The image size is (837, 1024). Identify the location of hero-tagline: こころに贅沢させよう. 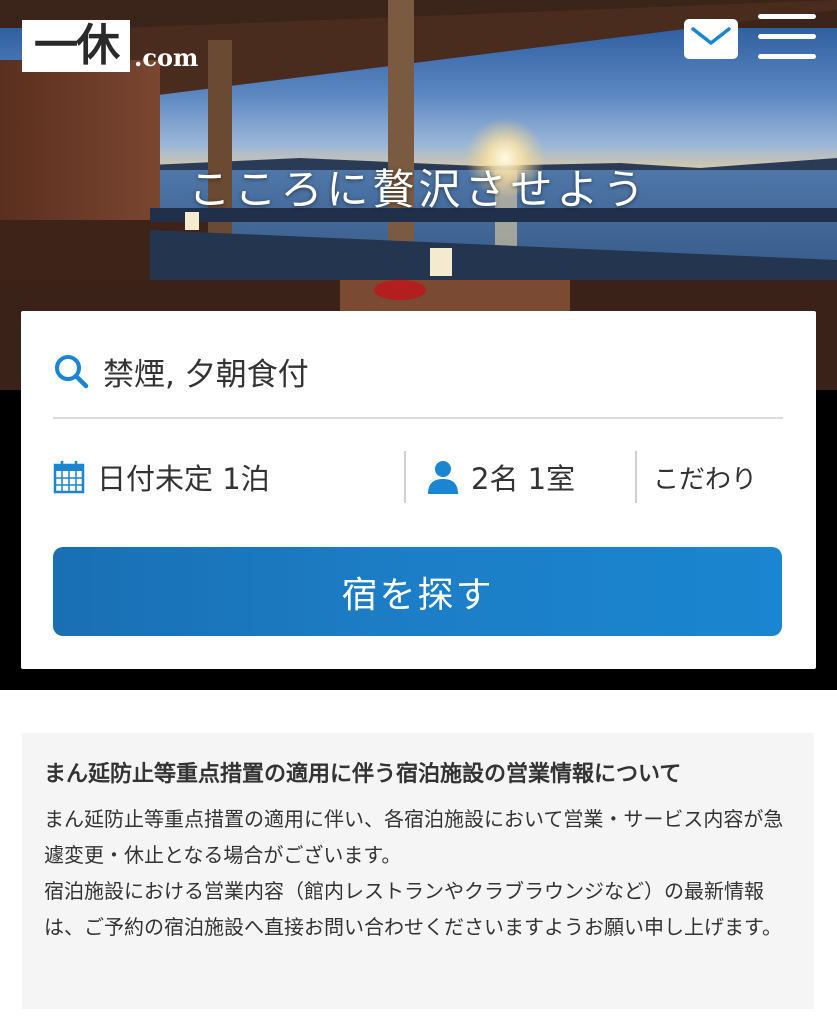
(418, 189).